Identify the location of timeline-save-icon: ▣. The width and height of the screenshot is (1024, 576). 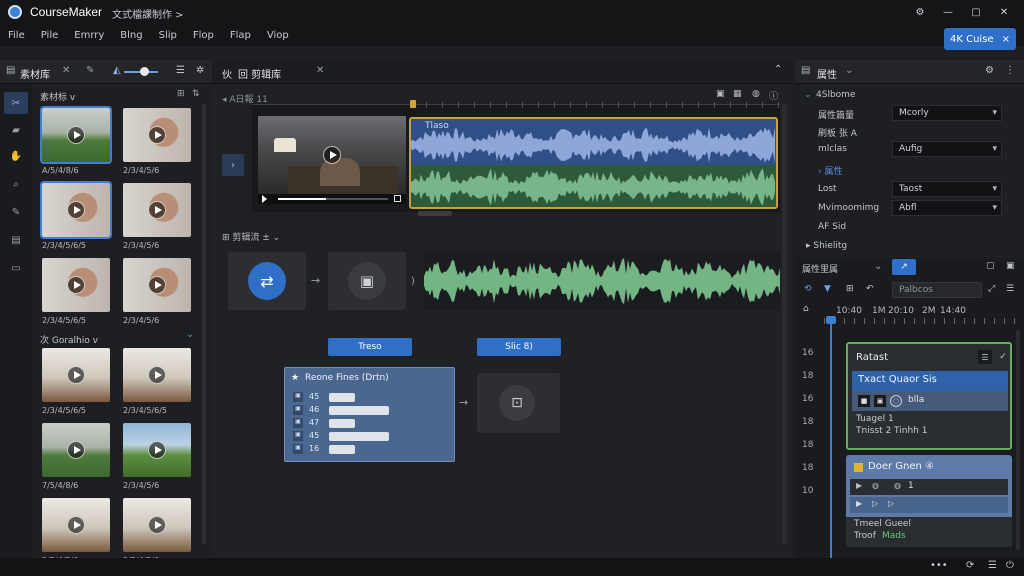
(1010, 266).